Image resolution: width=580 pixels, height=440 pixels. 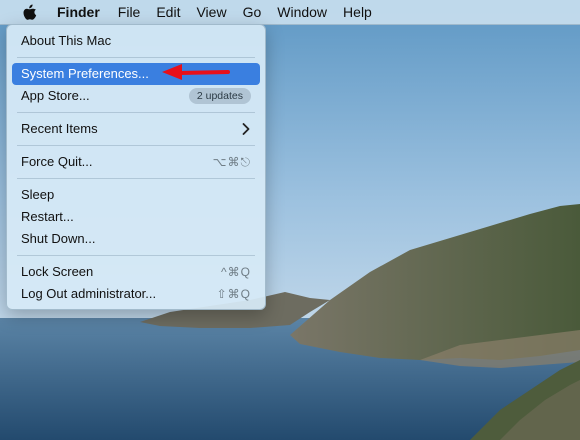 What do you see at coordinates (136, 272) in the screenshot?
I see `menu-item-lock-screen: Lock Screen ^⌘Q` at bounding box center [136, 272].